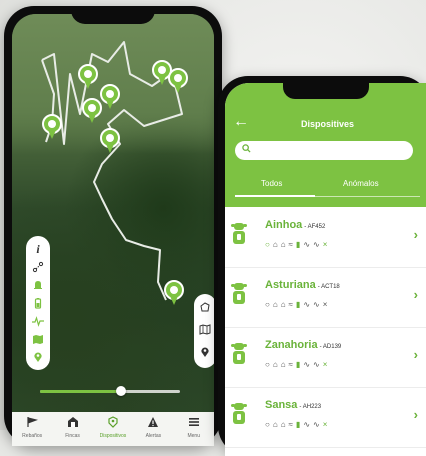 This screenshot has width=426, height=456. I want to click on list-item: Sansa - AH223 ○ ⌂ ⌂ ≈ ▮ ∿ ∿ × ›, so click(325, 417).